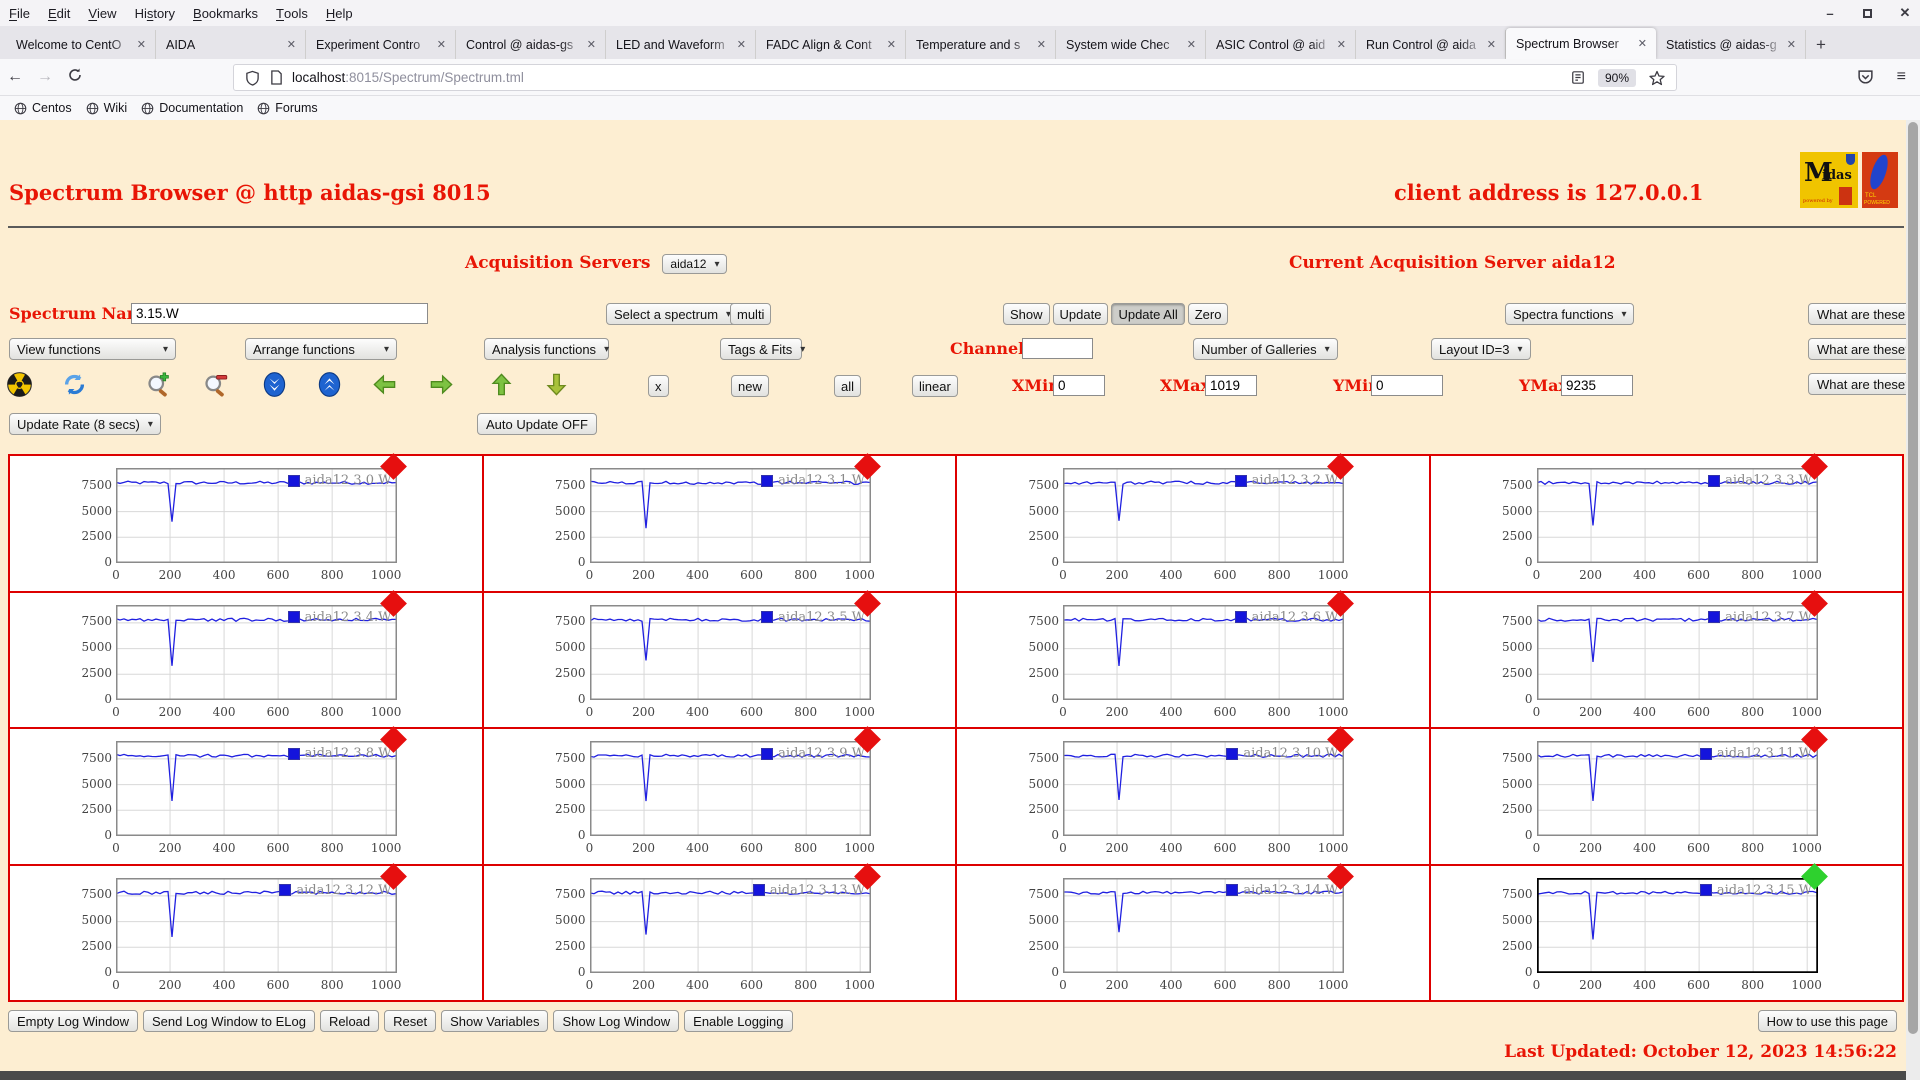  What do you see at coordinates (229, 1021) in the screenshot?
I see `send-log-window-to-elog-button: Send Log Window to ELog` at bounding box center [229, 1021].